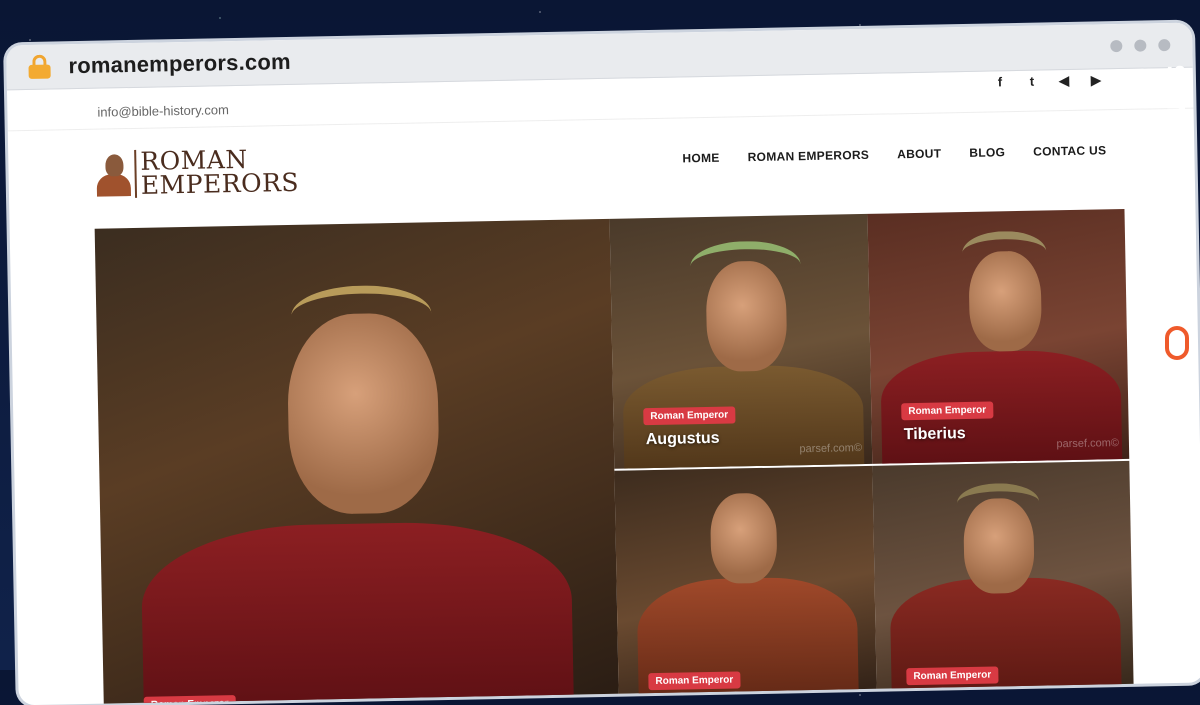 The height and width of the screenshot is (705, 1200). I want to click on main-menu: HOME ROMAN EMPERORS ABOUT BLOG CONTAC US, so click(894, 154).